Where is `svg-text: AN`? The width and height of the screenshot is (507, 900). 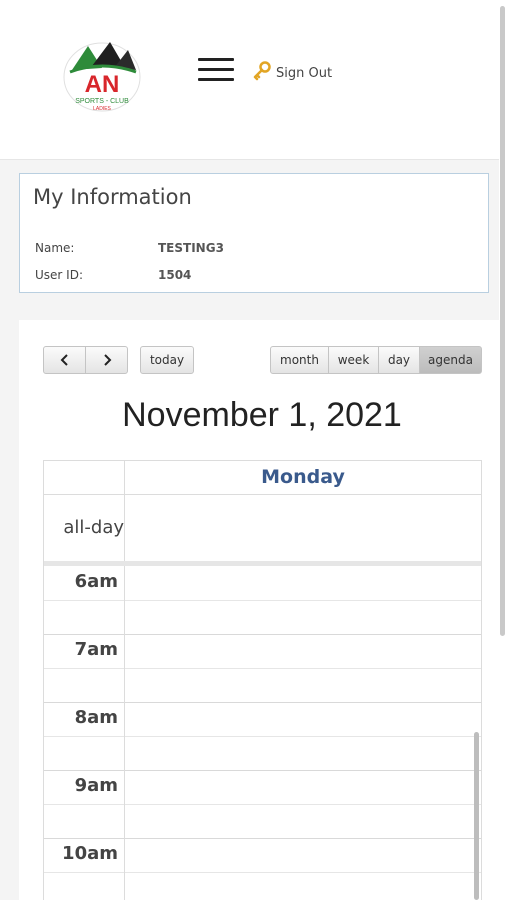 svg-text: AN is located at coordinates (102, 84).